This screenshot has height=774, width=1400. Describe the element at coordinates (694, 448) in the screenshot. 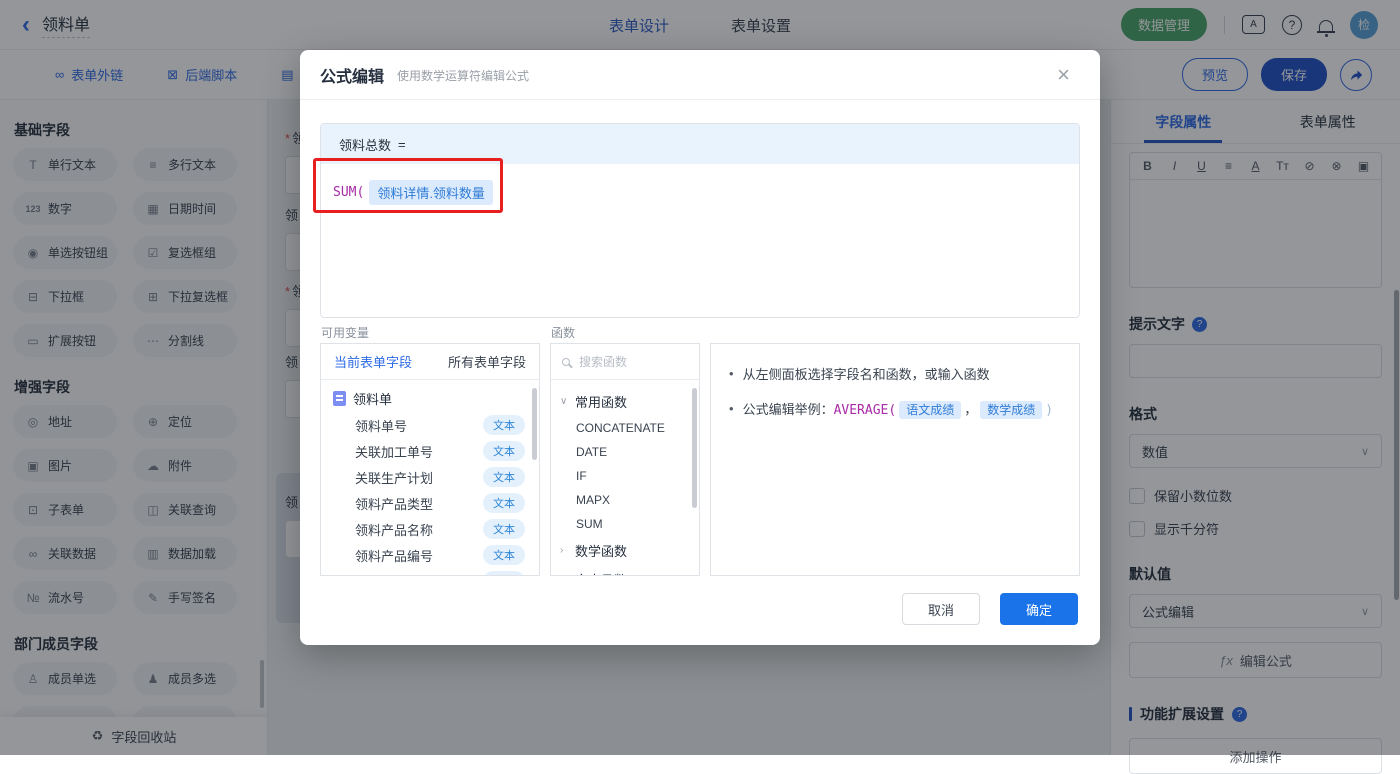

I see `functions-scrollbar` at that location.